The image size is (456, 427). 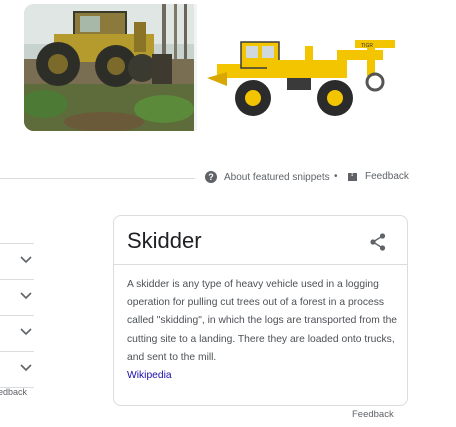 What do you see at coordinates (352, 176) in the screenshot?
I see `feedback-icon` at bounding box center [352, 176].